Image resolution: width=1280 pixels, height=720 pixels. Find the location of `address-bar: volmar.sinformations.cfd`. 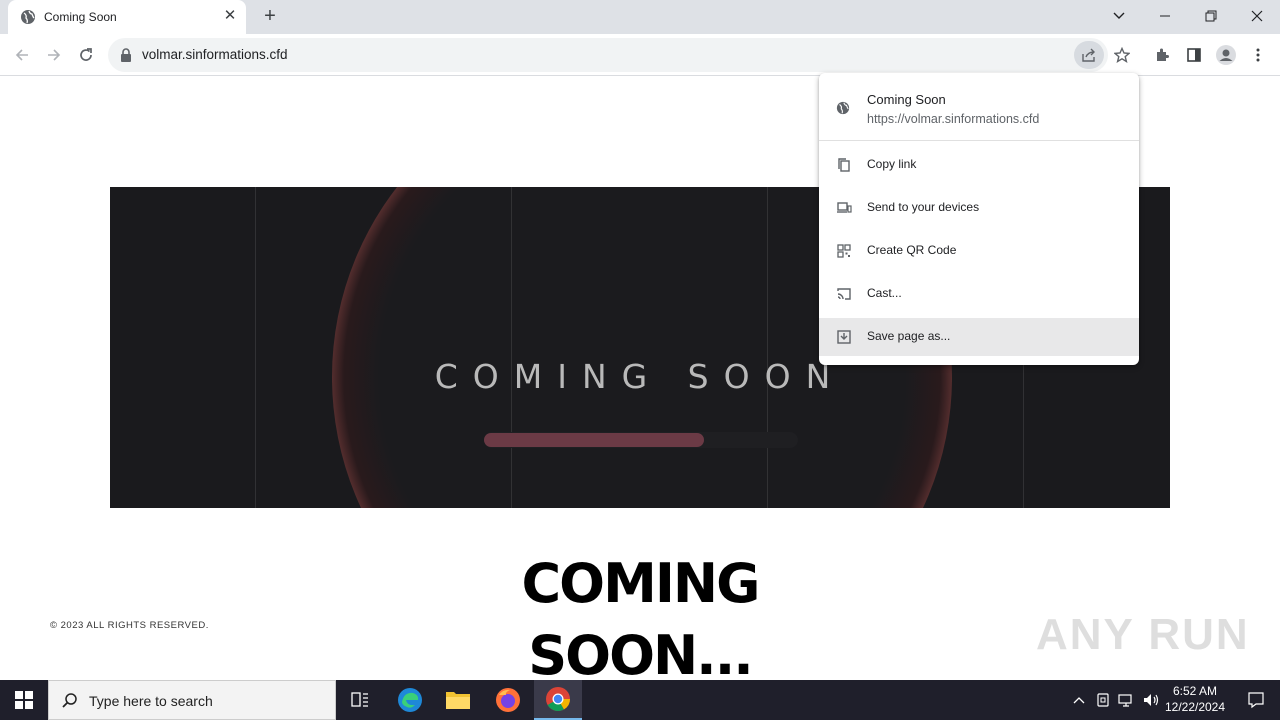

address-bar: volmar.sinformations.cfd is located at coordinates (619, 55).